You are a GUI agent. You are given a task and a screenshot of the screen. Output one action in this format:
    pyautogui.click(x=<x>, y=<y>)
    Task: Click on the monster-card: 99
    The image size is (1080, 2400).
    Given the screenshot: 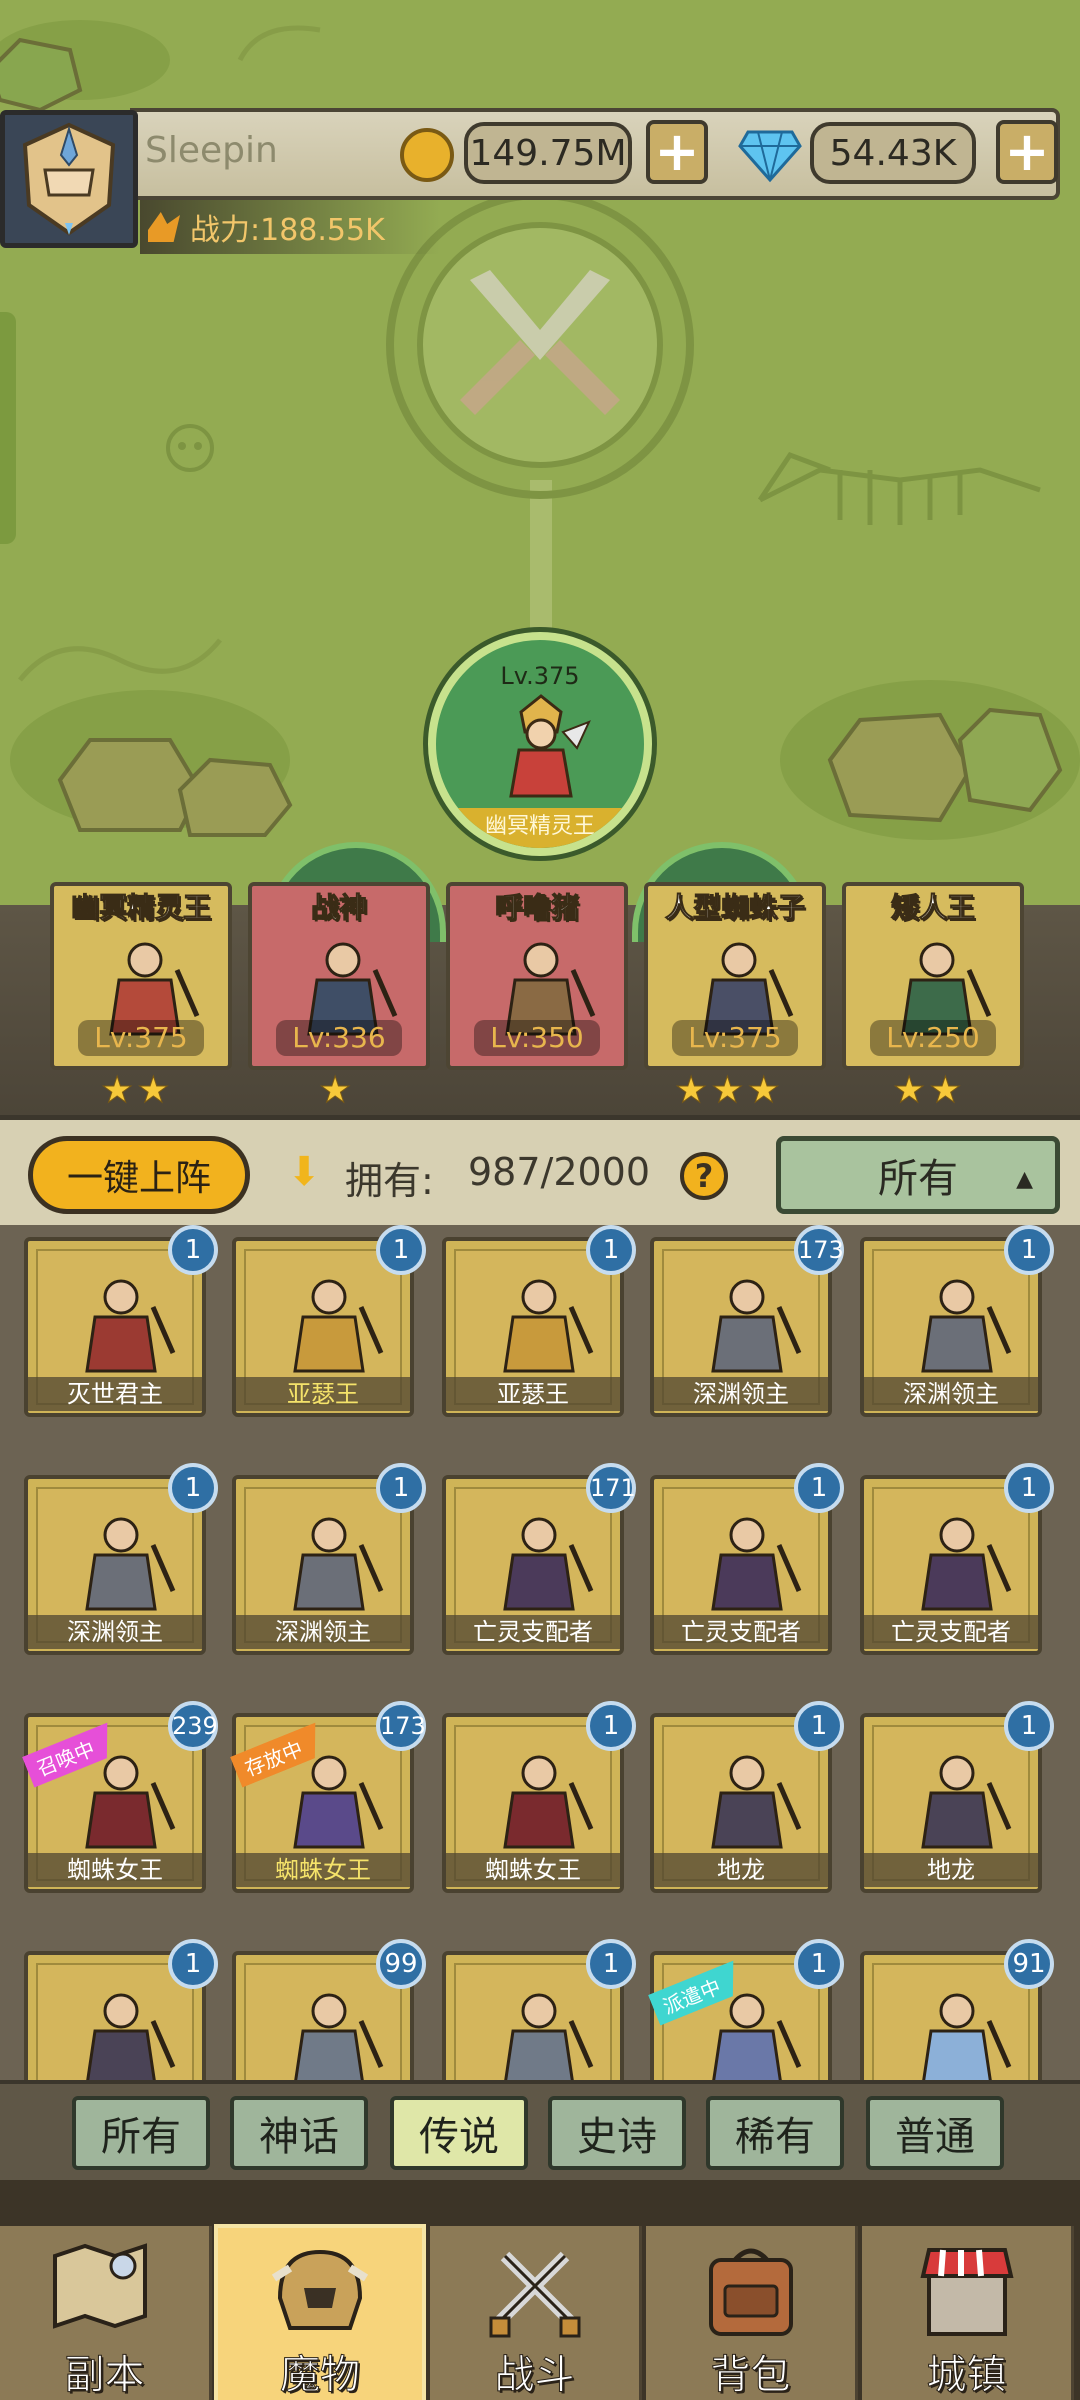 What is the action you would take?
    pyautogui.click(x=329, y=2009)
    